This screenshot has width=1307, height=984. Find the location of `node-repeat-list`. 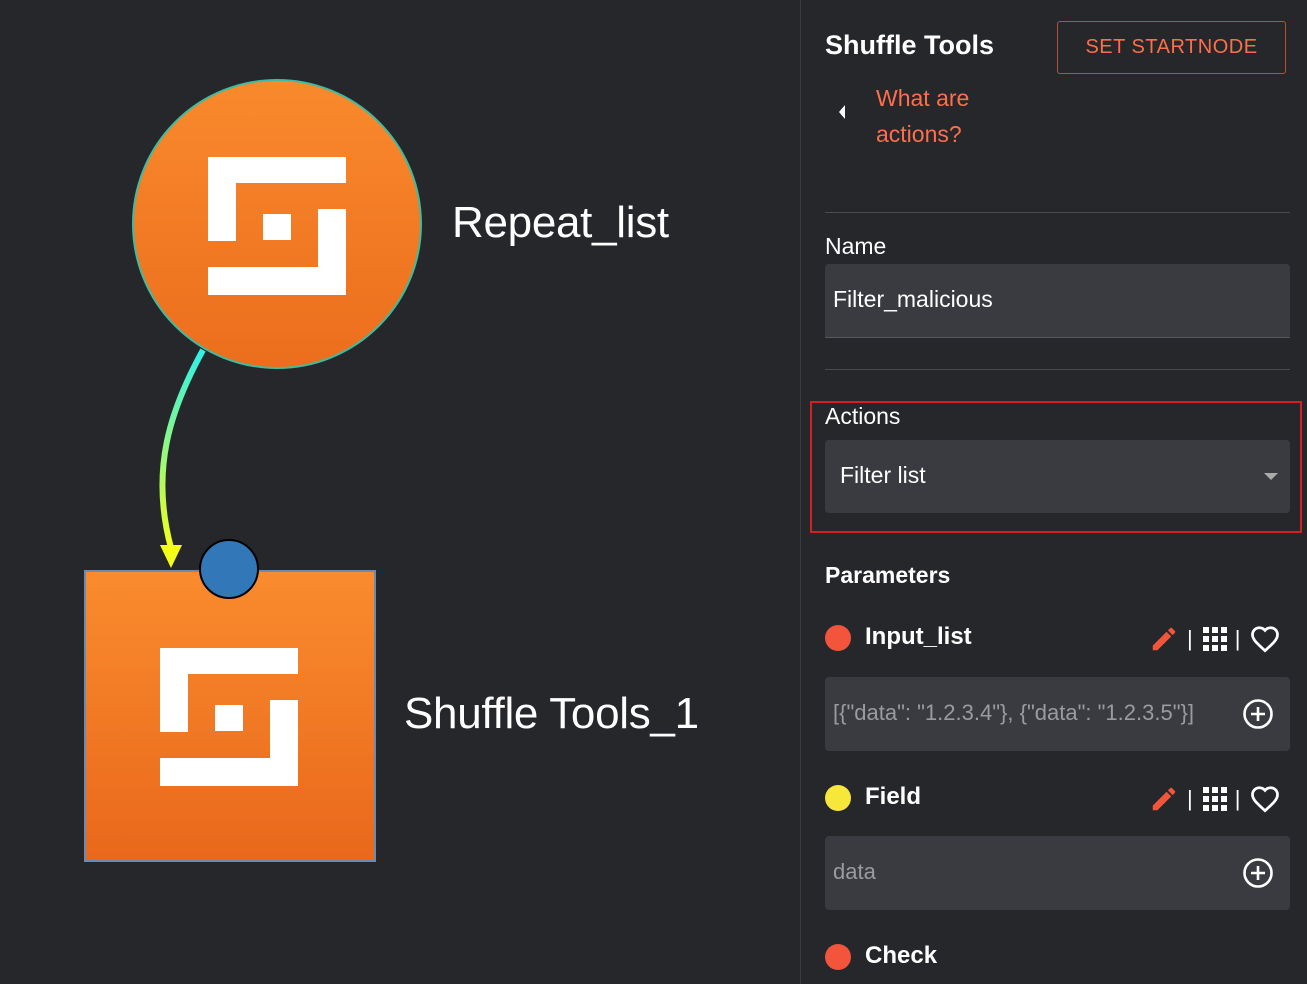

node-repeat-list is located at coordinates (277, 224).